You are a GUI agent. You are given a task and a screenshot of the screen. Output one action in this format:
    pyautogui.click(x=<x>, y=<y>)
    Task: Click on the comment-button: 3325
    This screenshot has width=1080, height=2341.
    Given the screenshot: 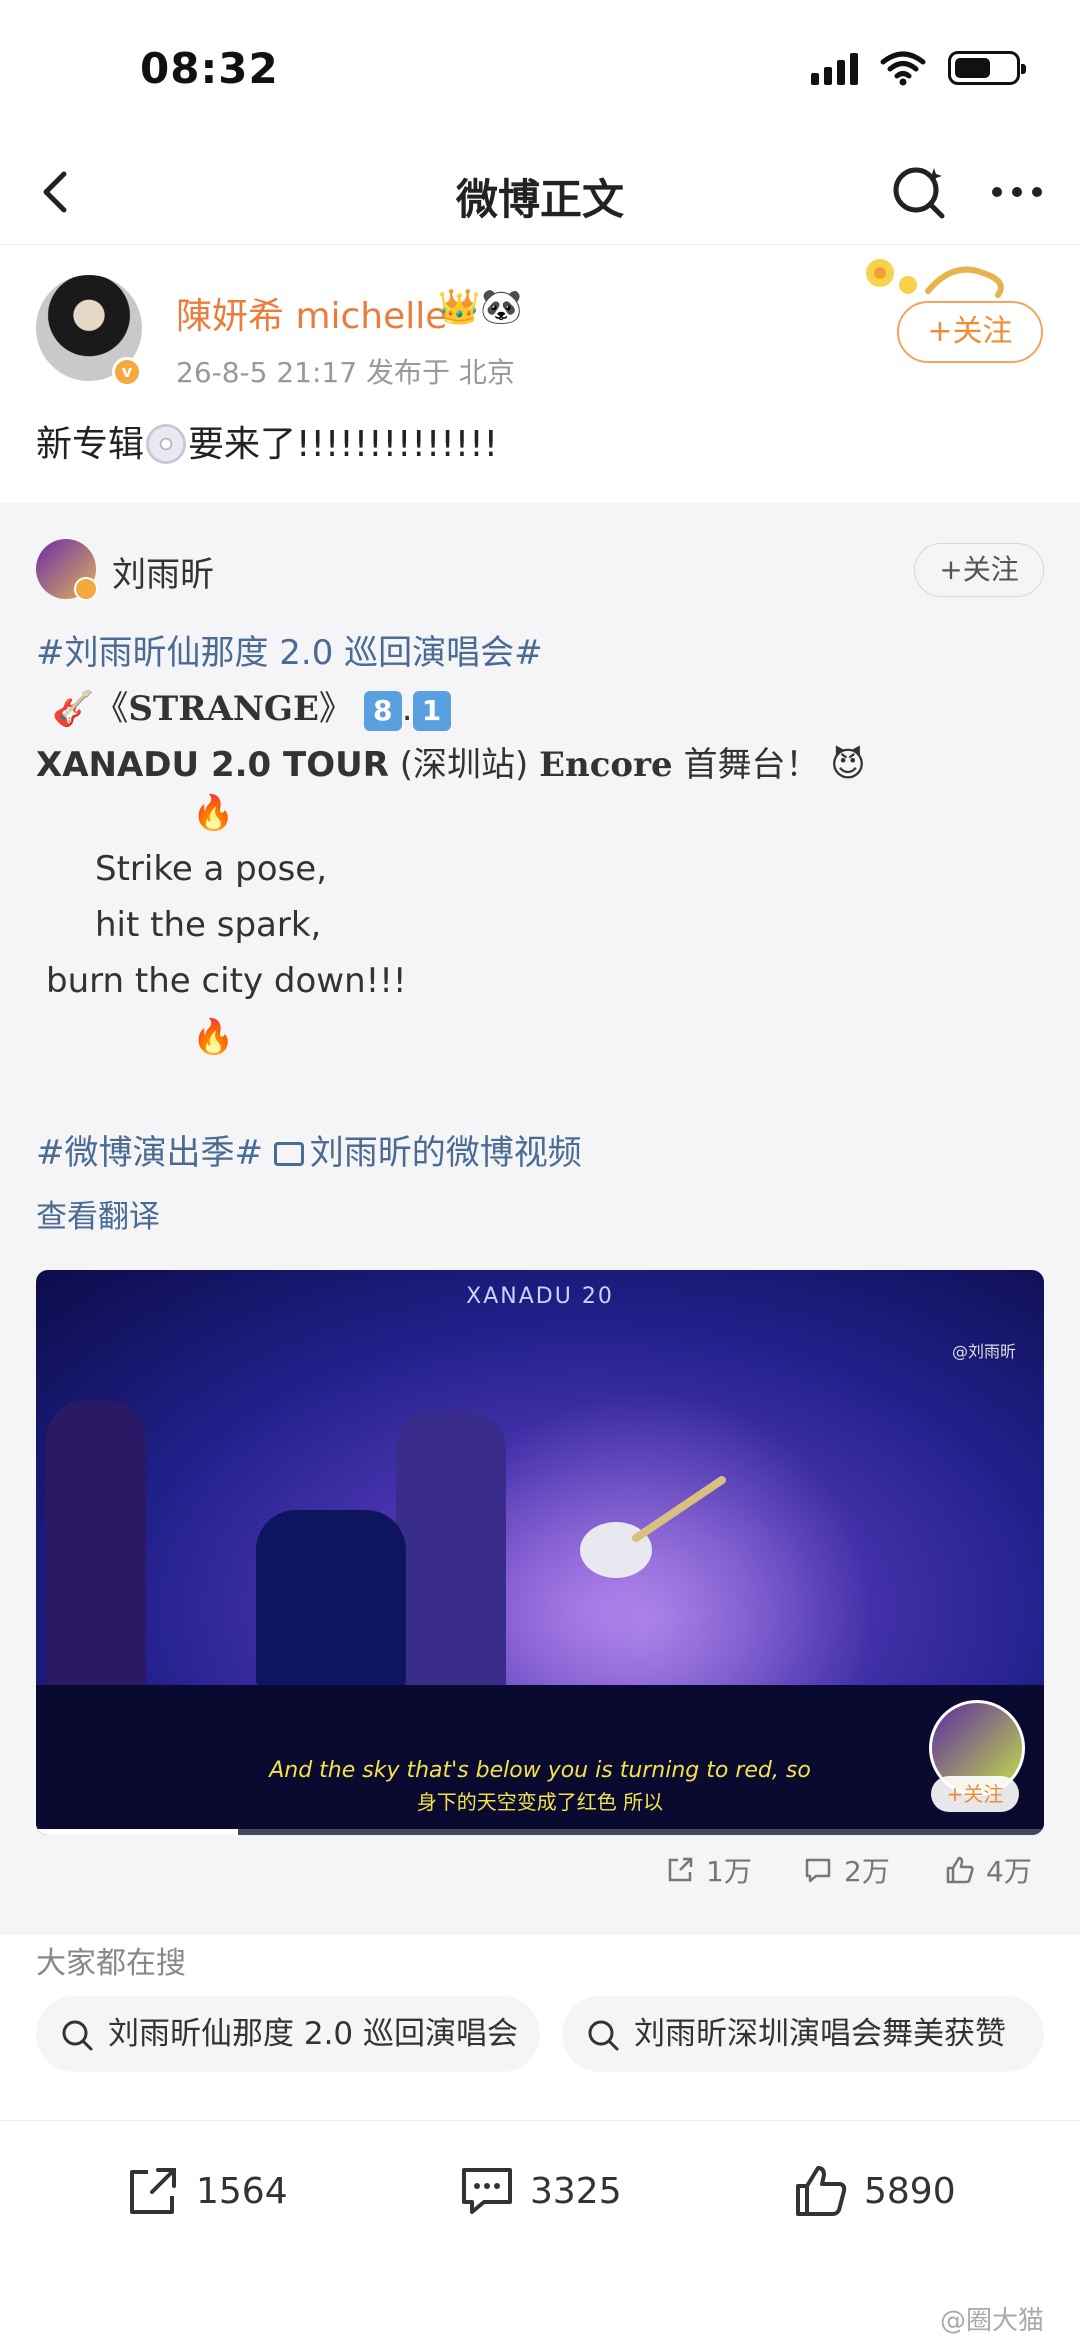 What is the action you would take?
    pyautogui.click(x=540, y=2191)
    